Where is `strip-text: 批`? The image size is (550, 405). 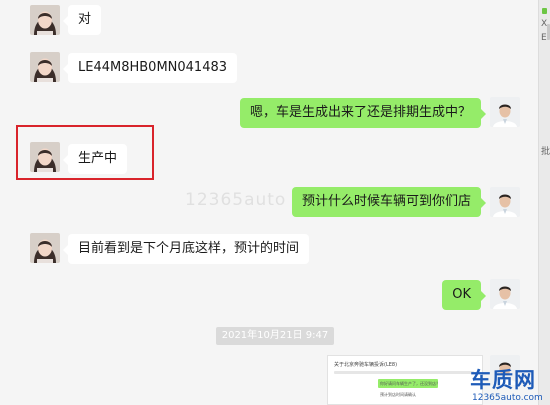
strip-text: 批 is located at coordinates (545, 152).